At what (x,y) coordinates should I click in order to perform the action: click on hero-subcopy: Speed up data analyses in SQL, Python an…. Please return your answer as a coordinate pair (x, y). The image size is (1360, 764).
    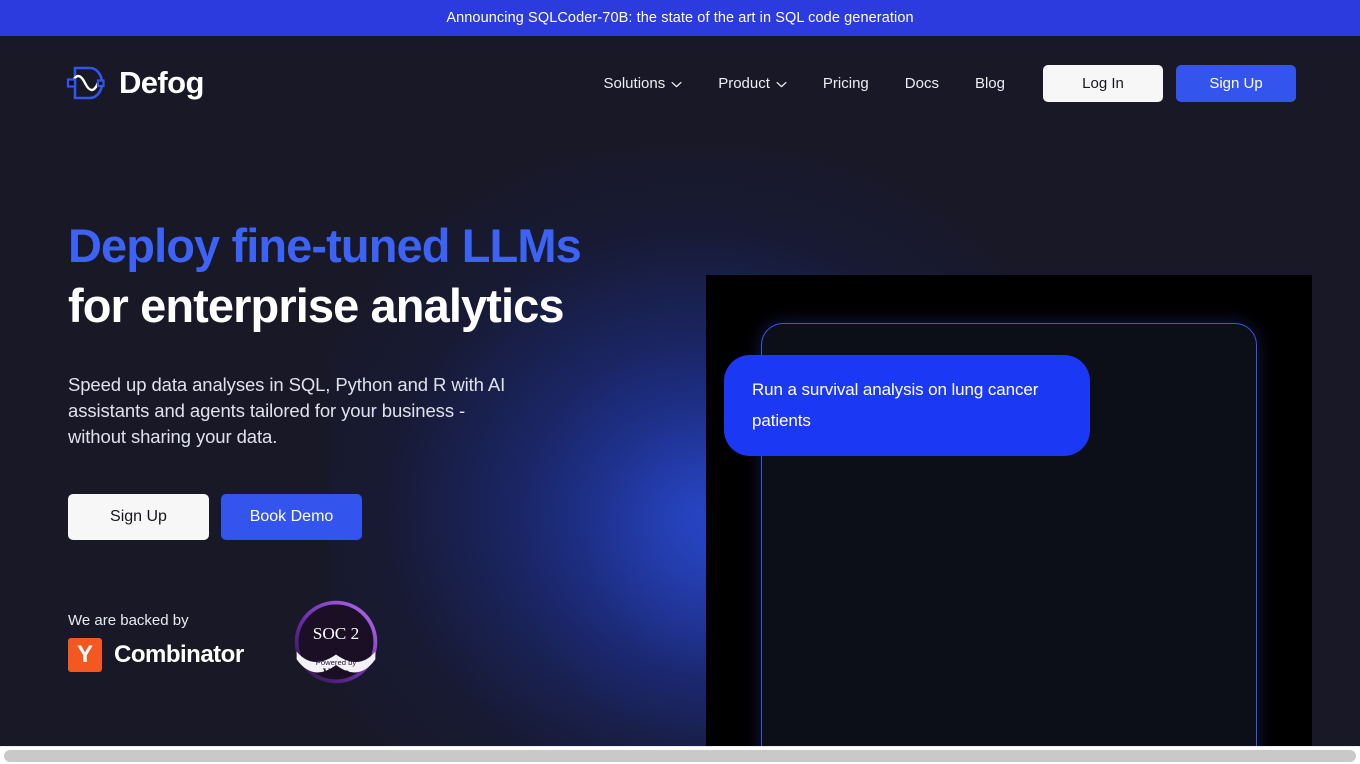
    Looking at the image, I should click on (287, 410).